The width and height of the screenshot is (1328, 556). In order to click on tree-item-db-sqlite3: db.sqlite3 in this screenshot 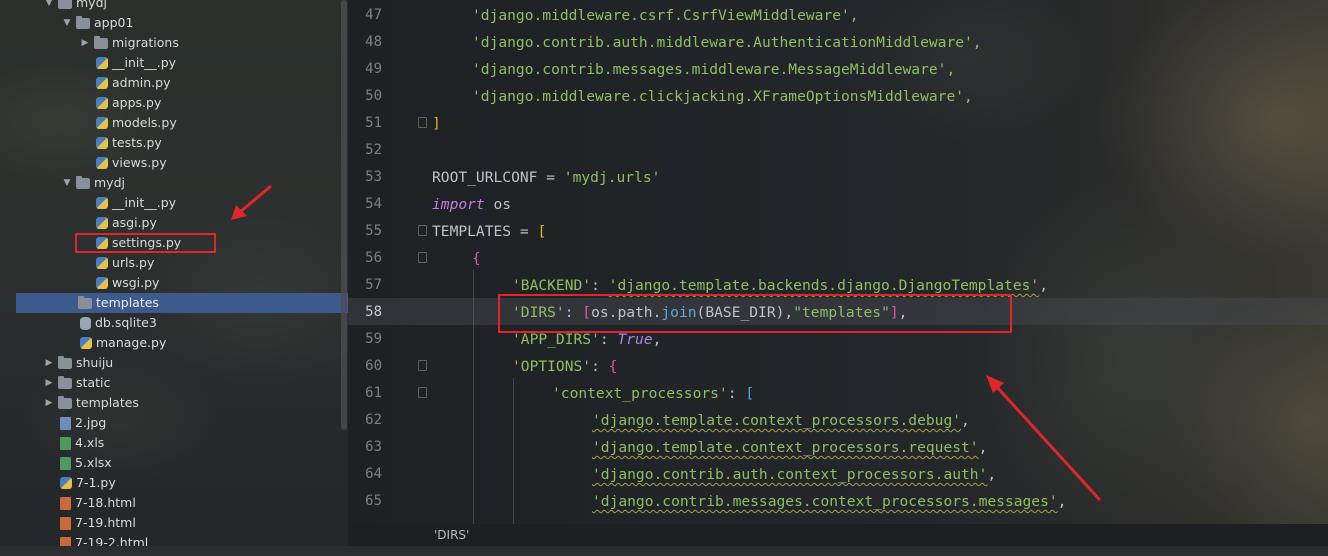, I will do `click(174, 323)`.